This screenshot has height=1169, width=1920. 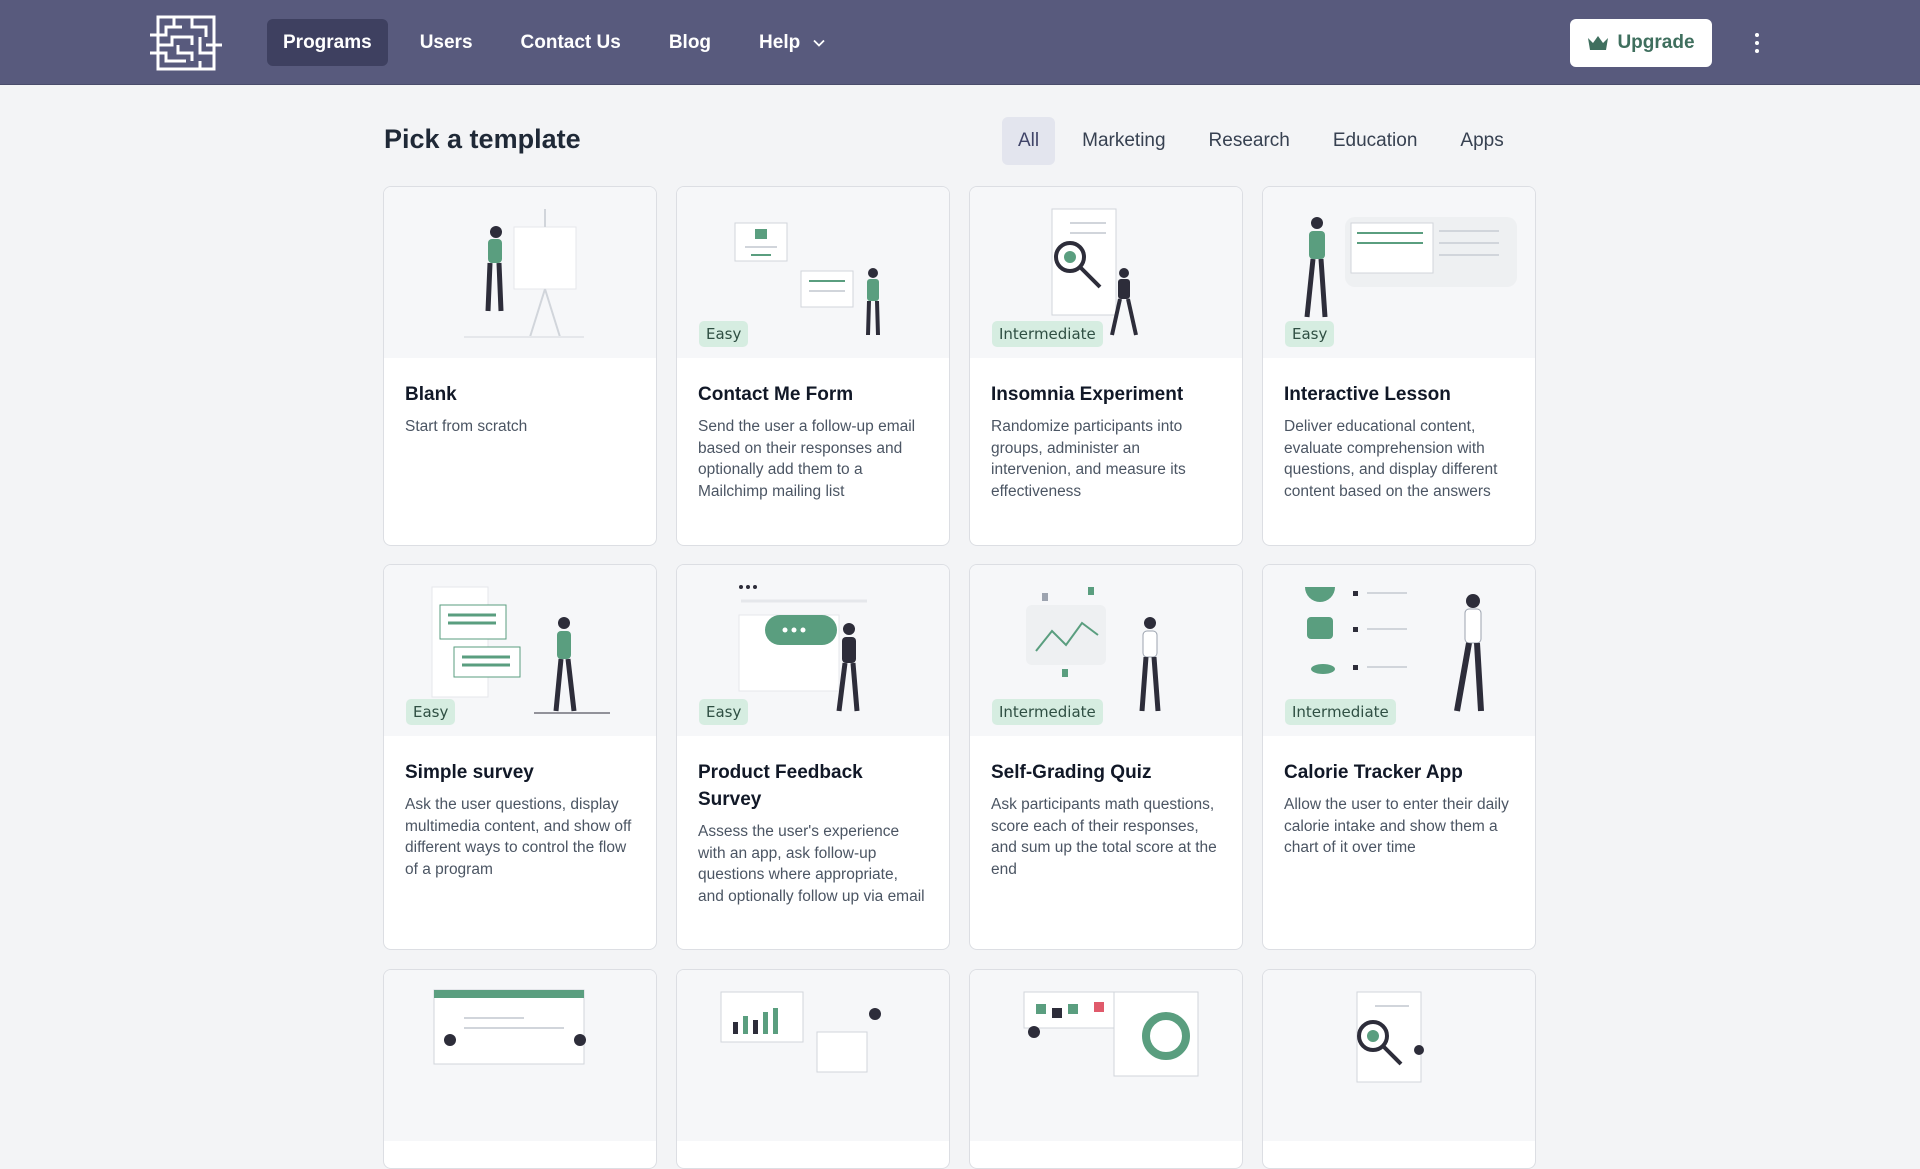 What do you see at coordinates (690, 42) in the screenshot?
I see `nav-blog: Blog` at bounding box center [690, 42].